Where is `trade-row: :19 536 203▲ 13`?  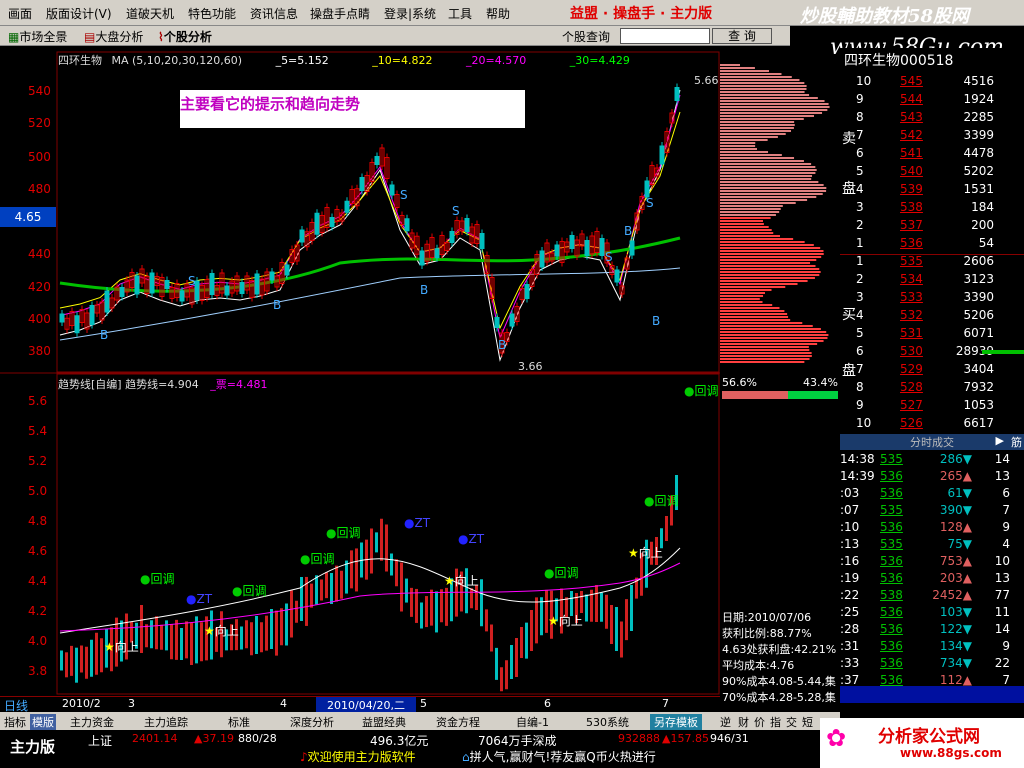
trade-row: :19 536 203▲ 13 is located at coordinates (932, 580).